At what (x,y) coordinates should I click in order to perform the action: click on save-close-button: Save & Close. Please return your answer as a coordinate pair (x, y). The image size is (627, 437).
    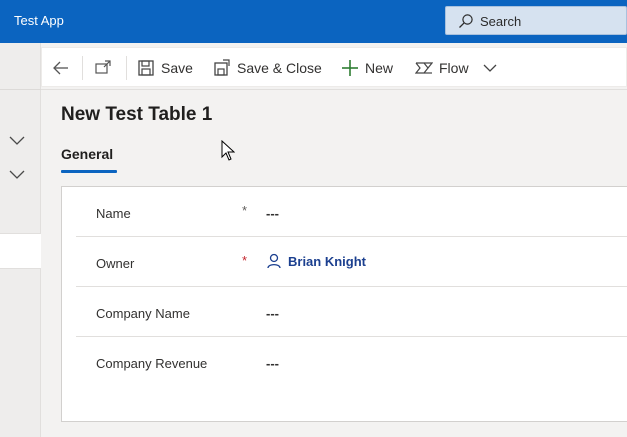
    Looking at the image, I should click on (267, 68).